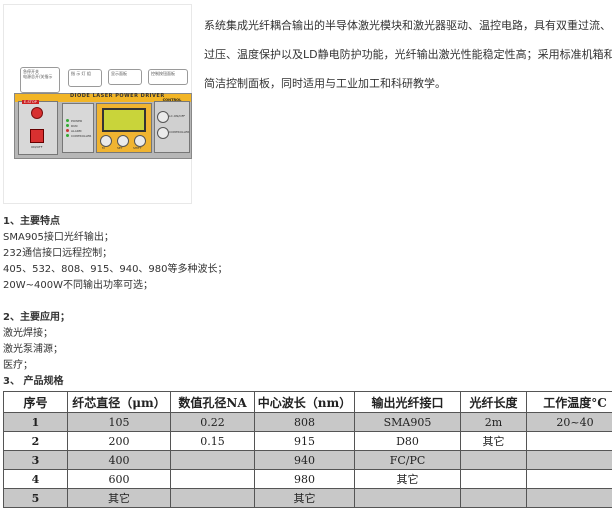 Image resolution: width=612 pixels, height=516 pixels. What do you see at coordinates (103, 148) in the screenshot?
I see `key-label: M` at bounding box center [103, 148].